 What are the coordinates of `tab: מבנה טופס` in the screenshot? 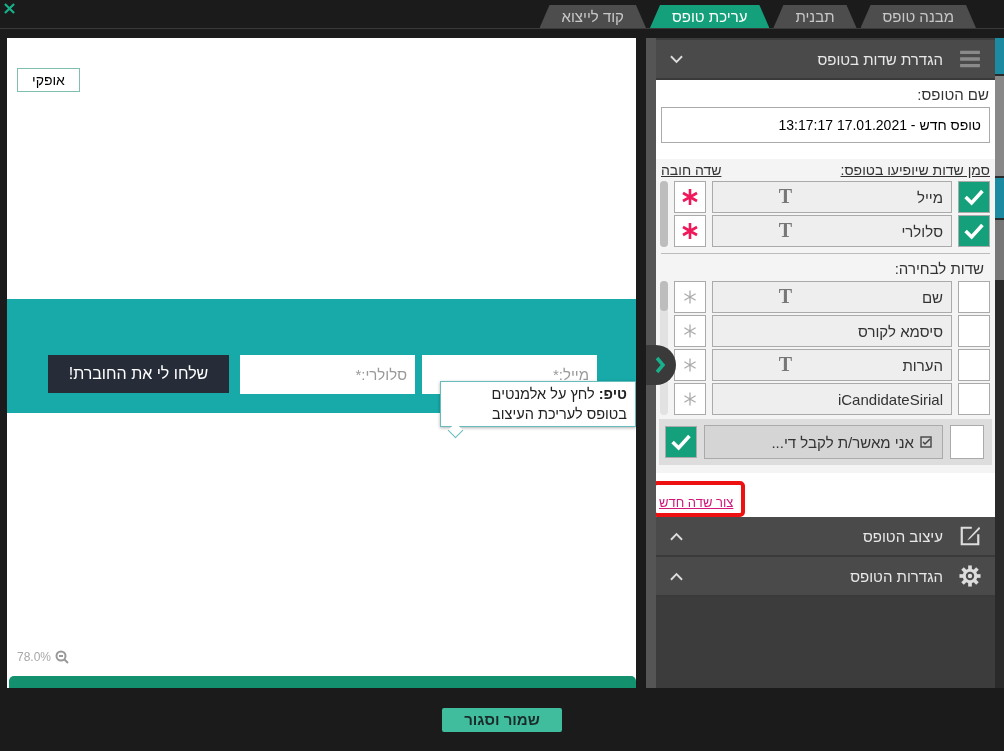 It's located at (918, 16).